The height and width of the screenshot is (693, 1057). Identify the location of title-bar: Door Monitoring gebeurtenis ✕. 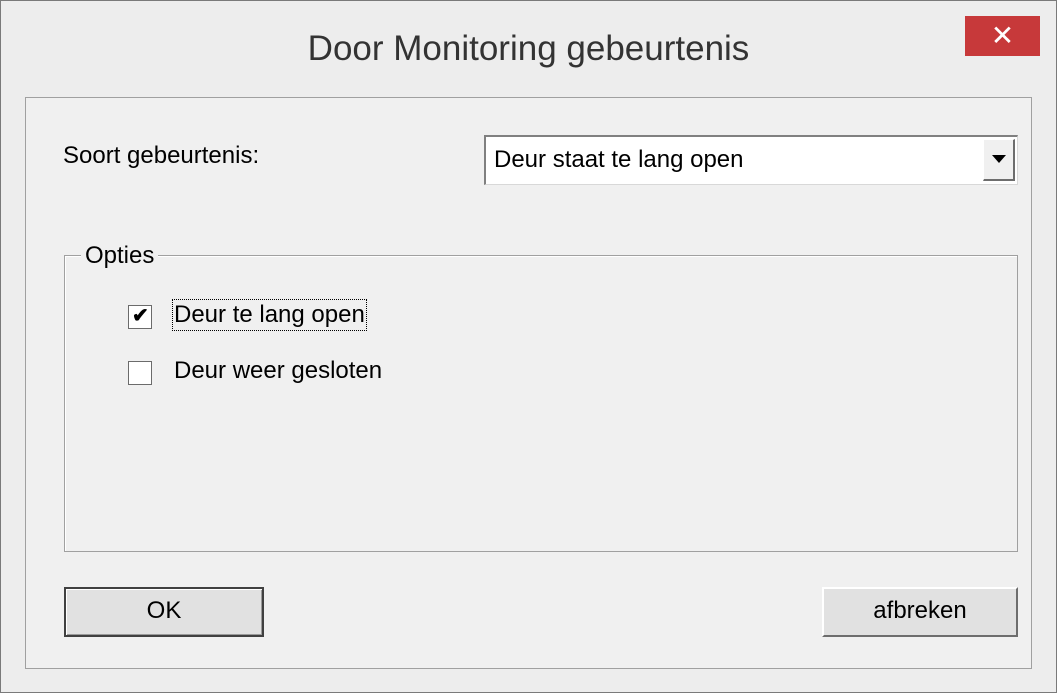
(528, 49).